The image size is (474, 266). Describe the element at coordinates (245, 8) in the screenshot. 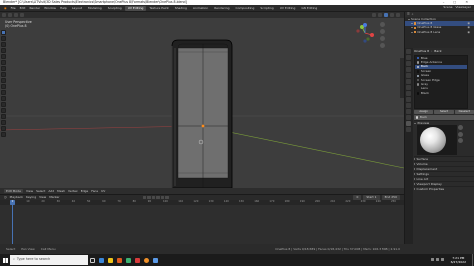

I see `tab-compositing: Compositing` at that location.